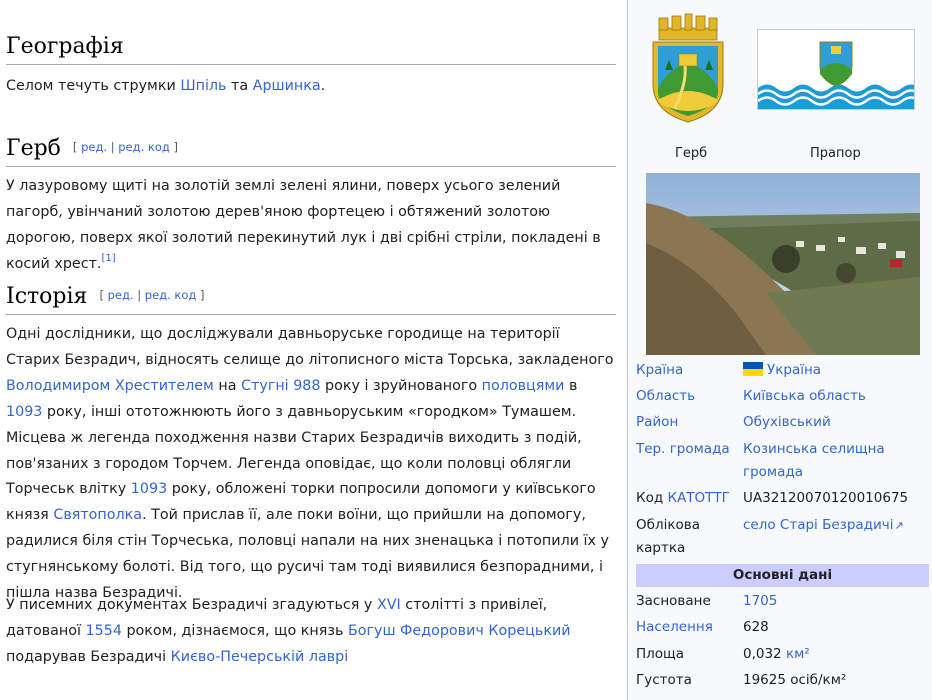 The width and height of the screenshot is (932, 700). I want to click on label-record-card: Облікова картка, so click(668, 536).